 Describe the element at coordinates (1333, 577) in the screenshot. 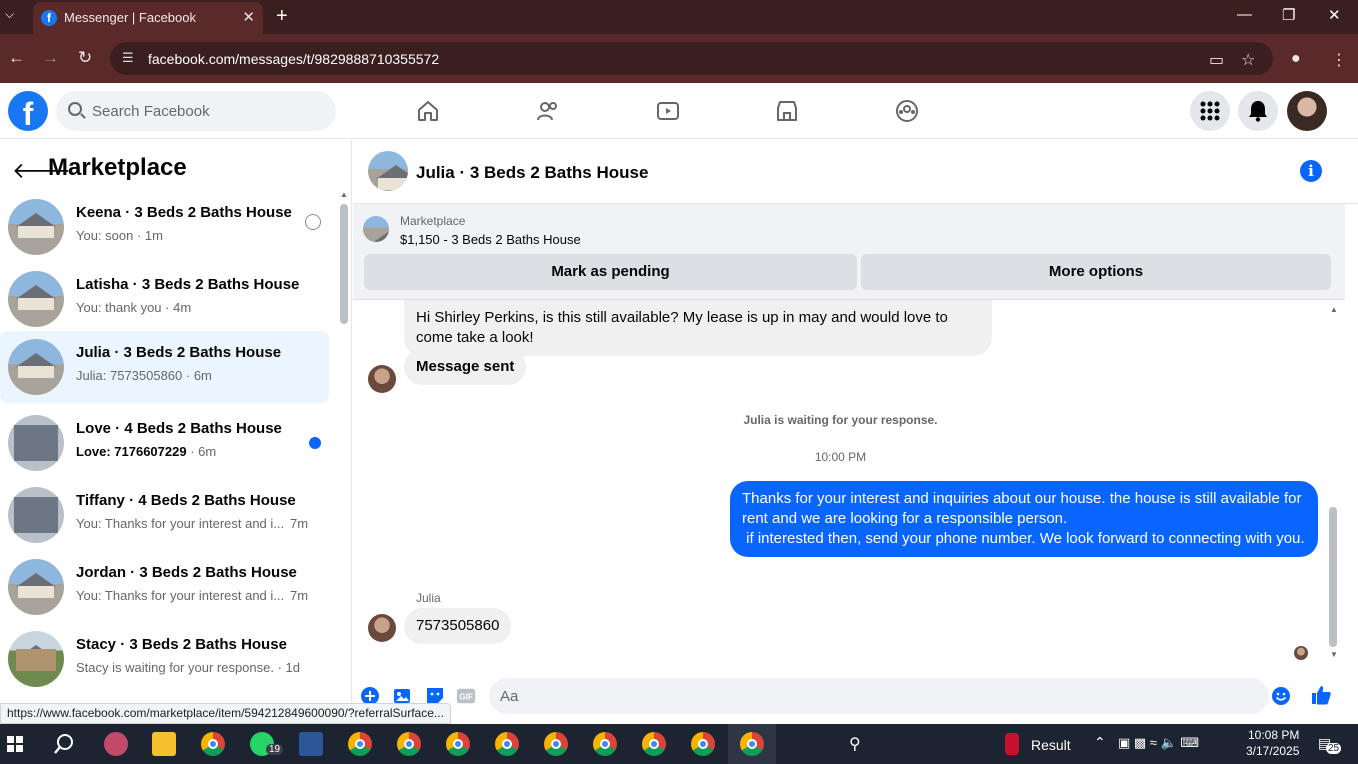

I see `chat-scrollbar` at that location.